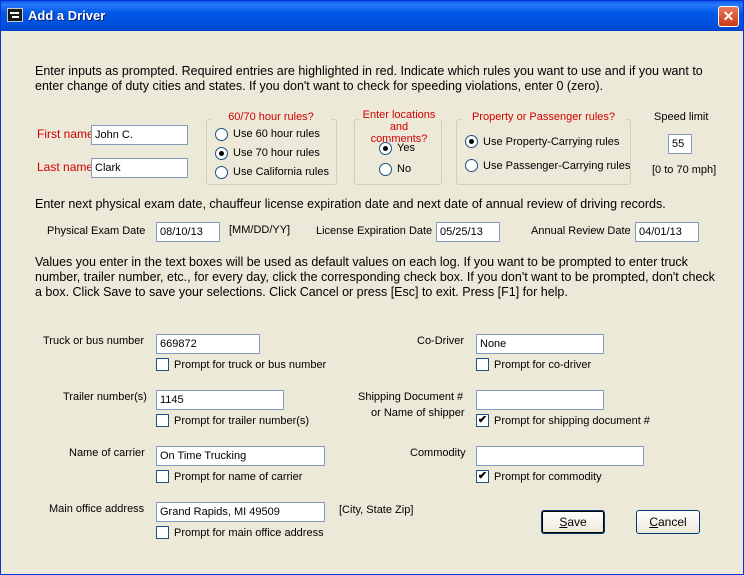 The image size is (744, 575). I want to click on carrier-prompt-checkbox, so click(162, 476).